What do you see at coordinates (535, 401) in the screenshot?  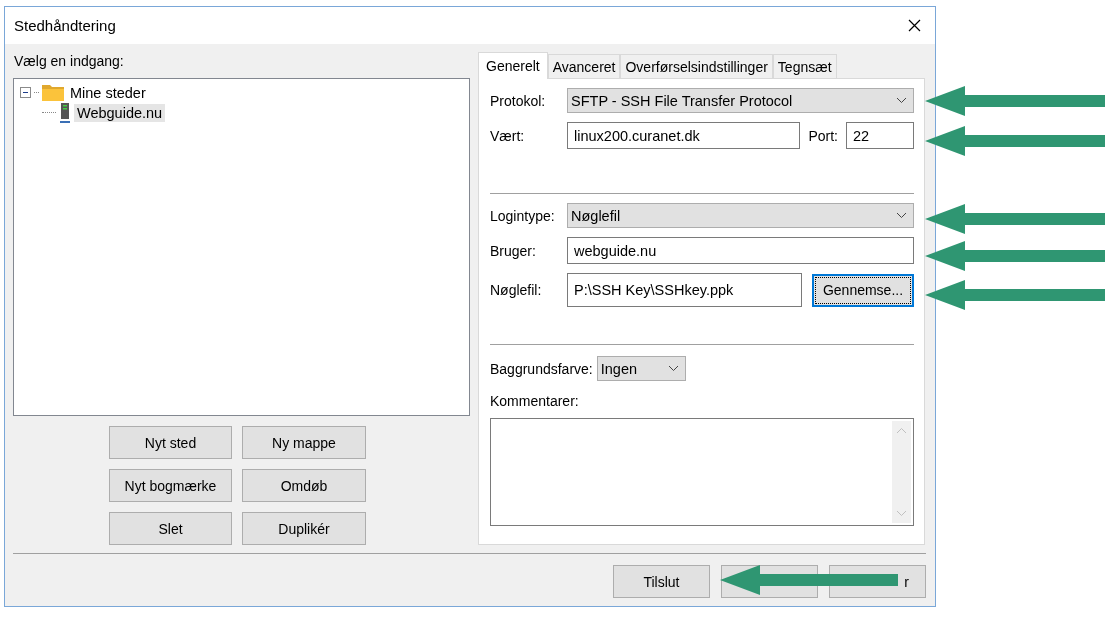 I see `field-label: Kommentarer:` at bounding box center [535, 401].